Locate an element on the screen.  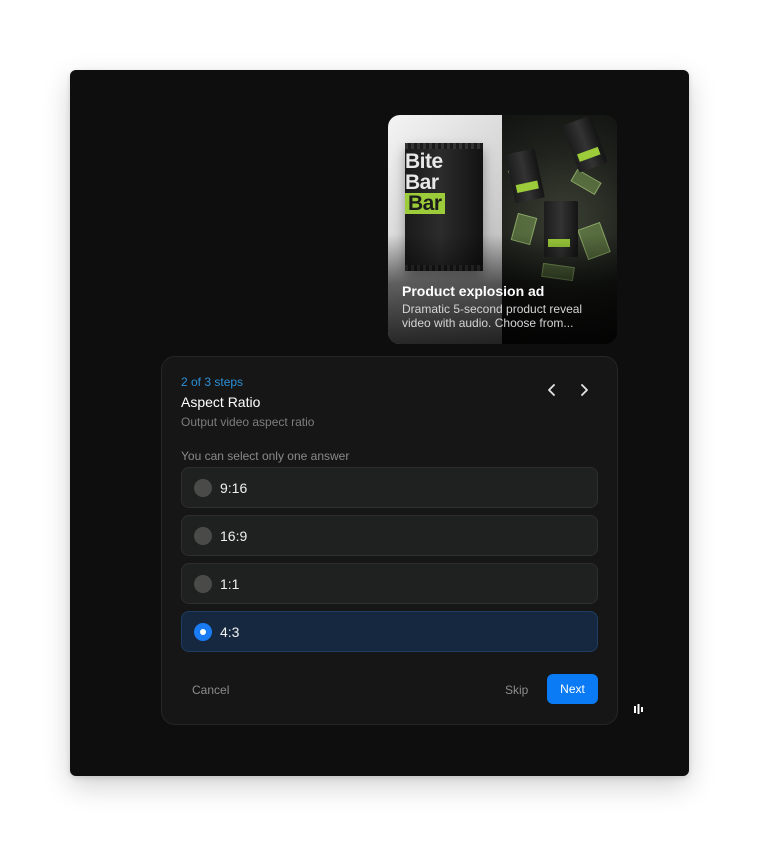
next-step-nav-button is located at coordinates (584, 390).